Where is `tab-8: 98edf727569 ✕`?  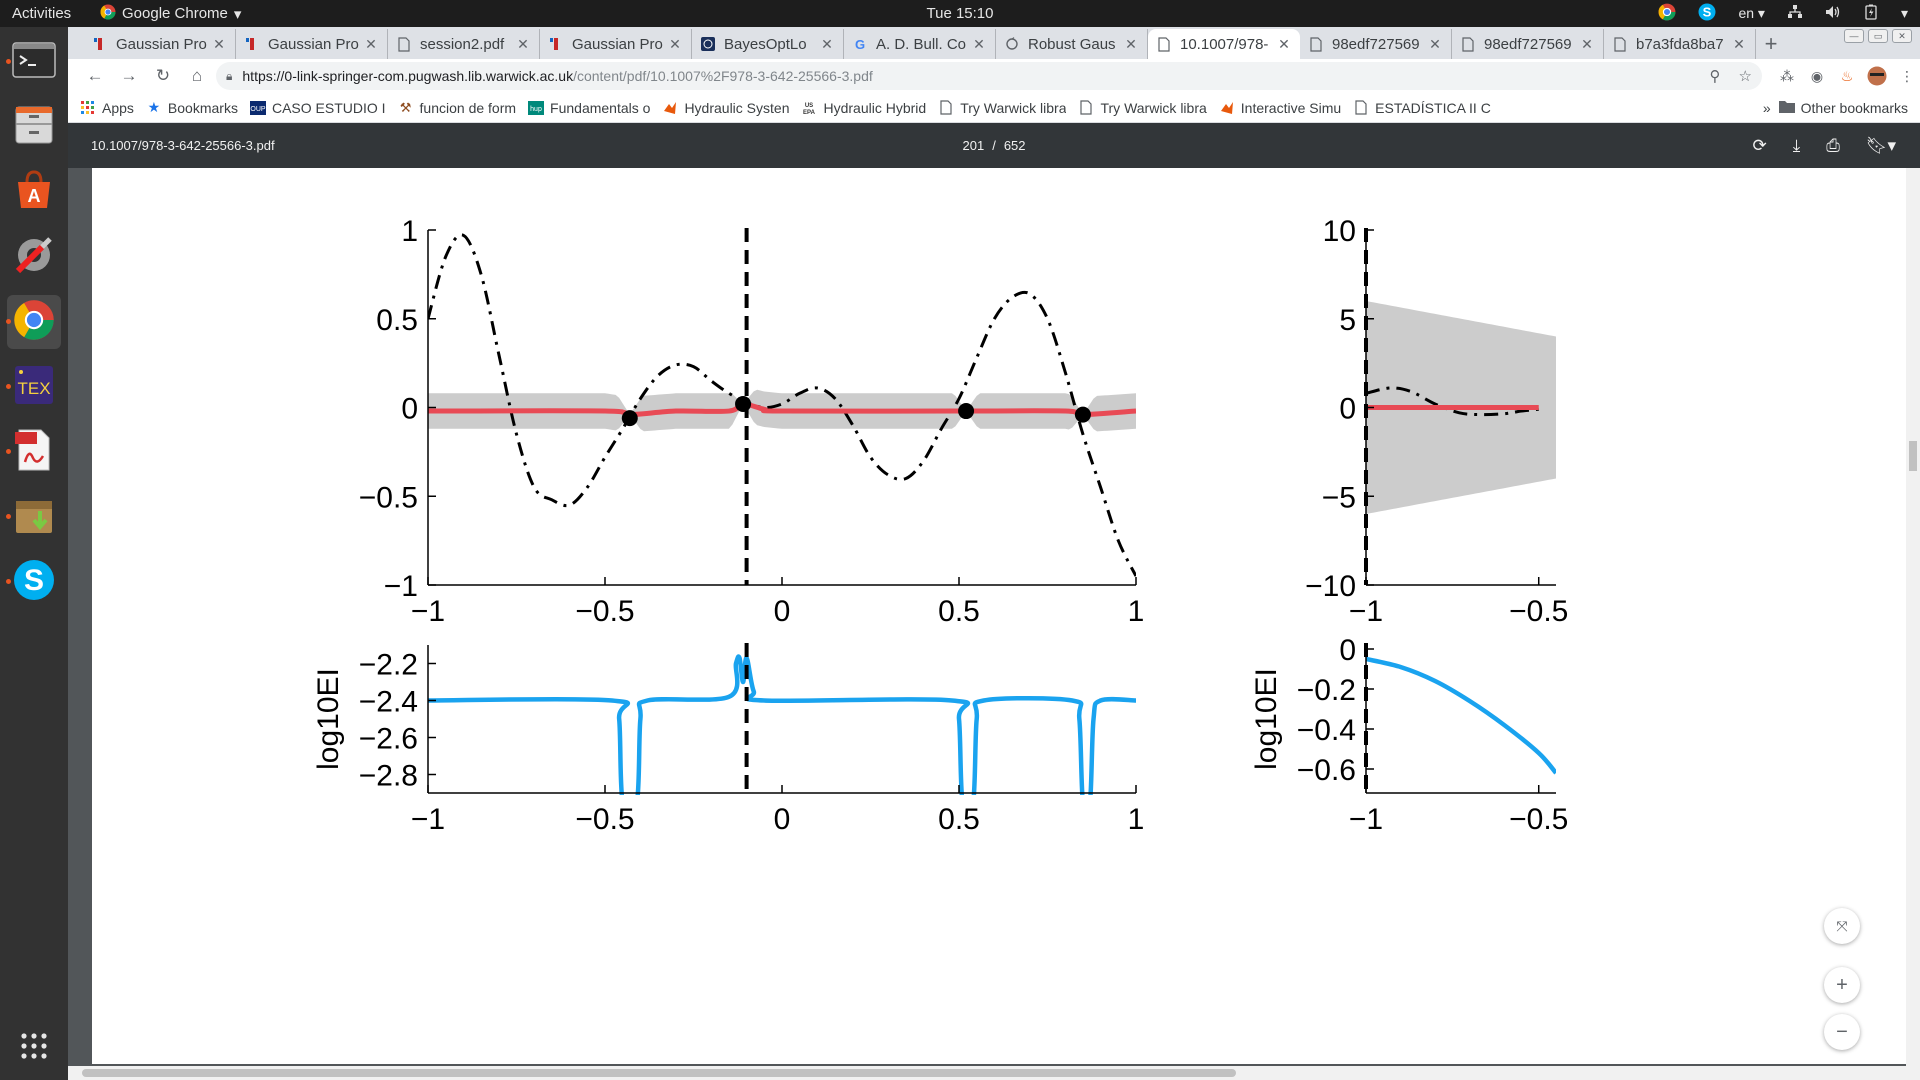 tab-8: 98edf727569 ✕ is located at coordinates (1376, 44).